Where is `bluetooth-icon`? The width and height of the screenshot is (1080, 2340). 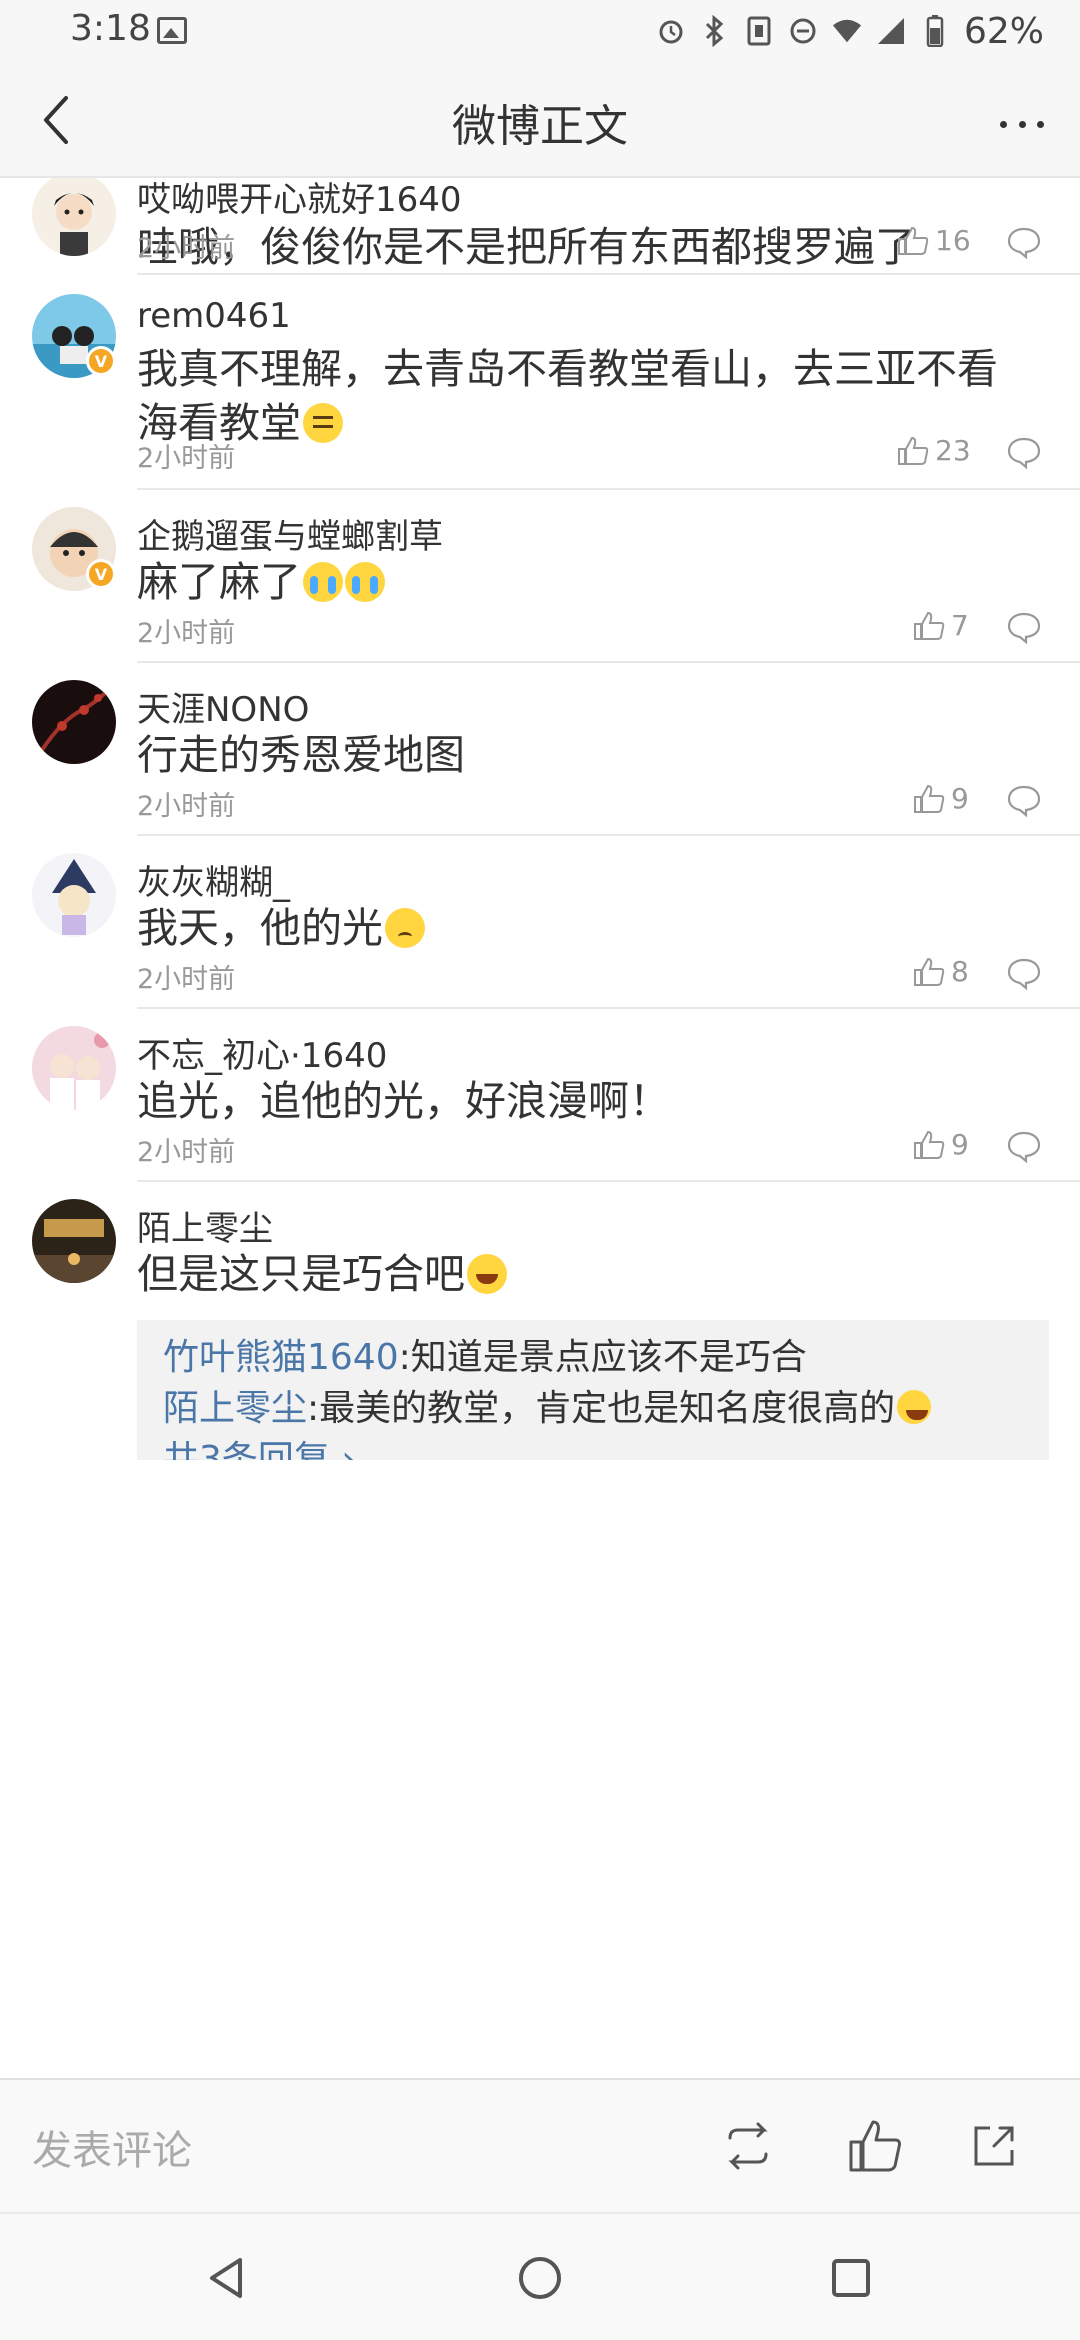 bluetooth-icon is located at coordinates (715, 31).